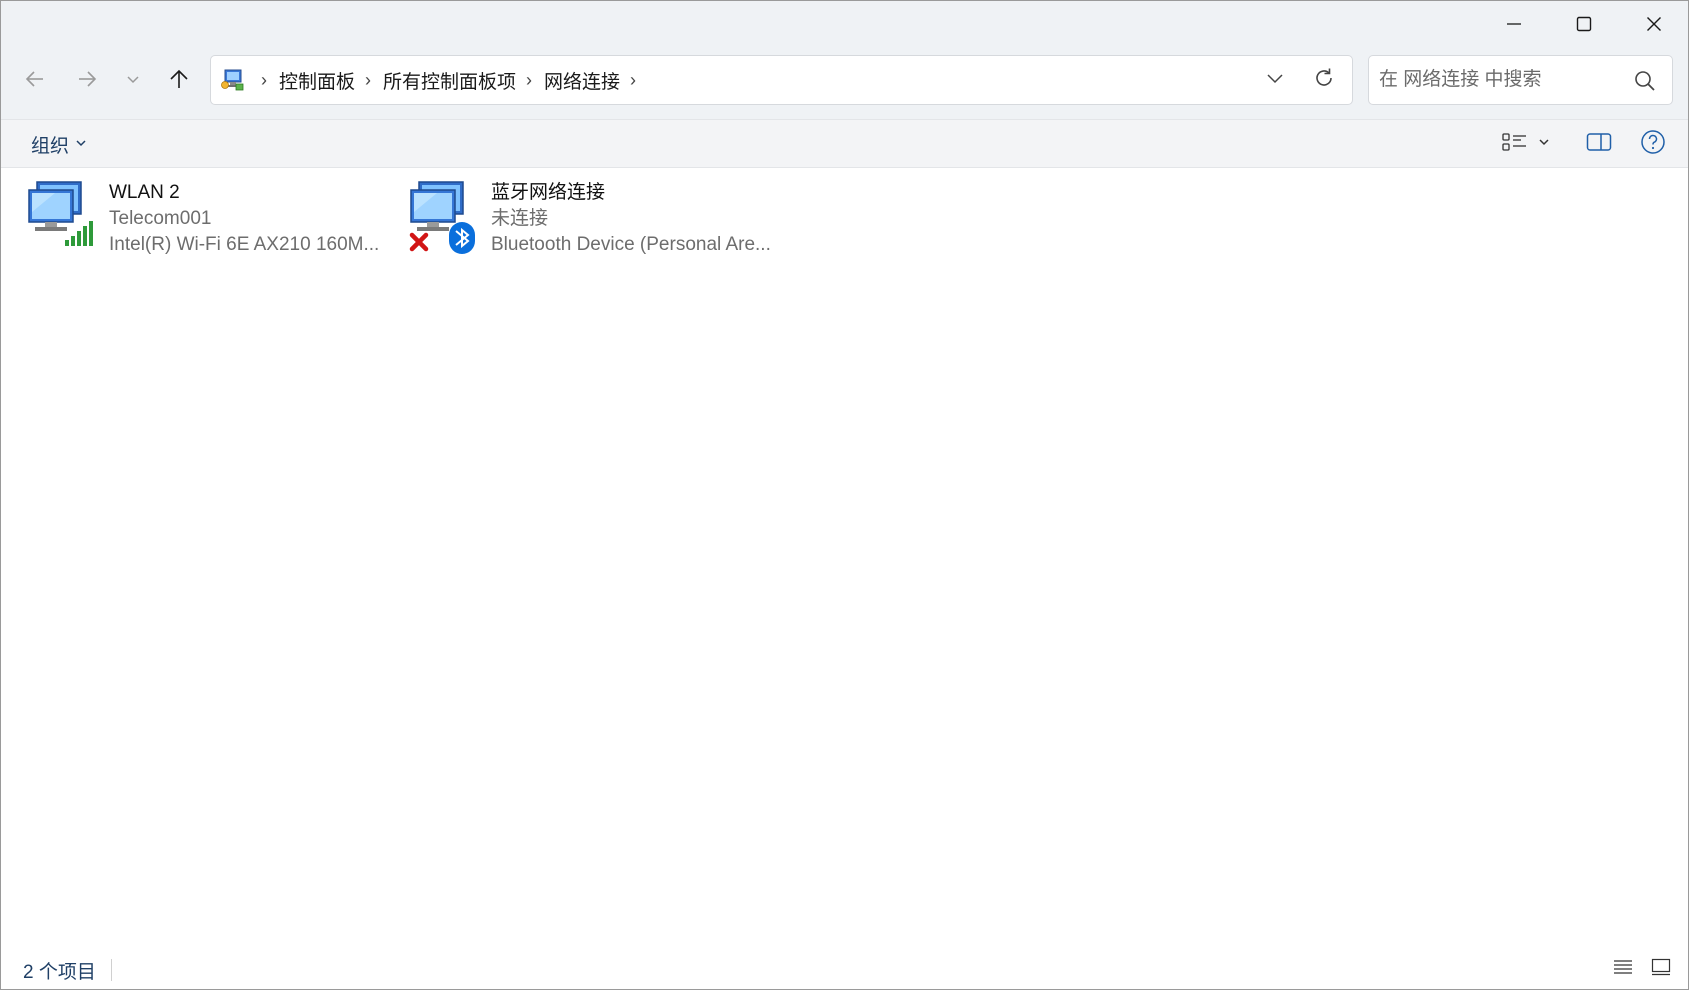  I want to click on help-icon, so click(1653, 144).